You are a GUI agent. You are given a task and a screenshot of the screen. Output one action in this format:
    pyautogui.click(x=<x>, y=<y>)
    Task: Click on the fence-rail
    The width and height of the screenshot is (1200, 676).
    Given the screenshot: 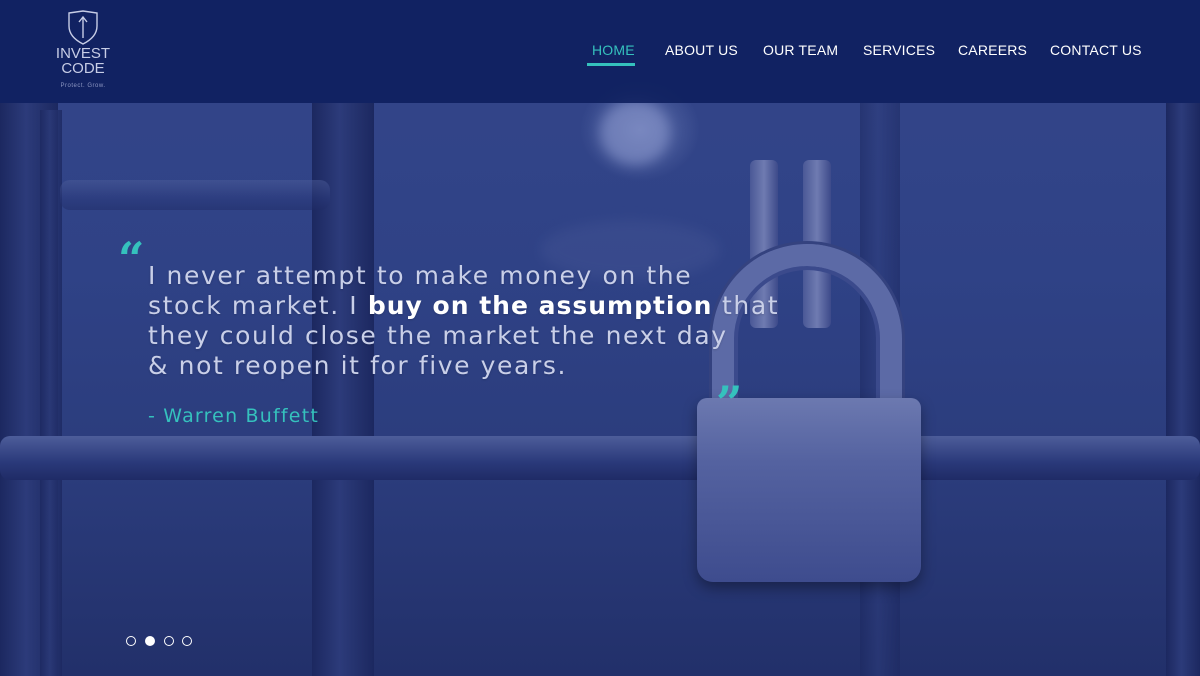 What is the action you would take?
    pyautogui.click(x=600, y=458)
    